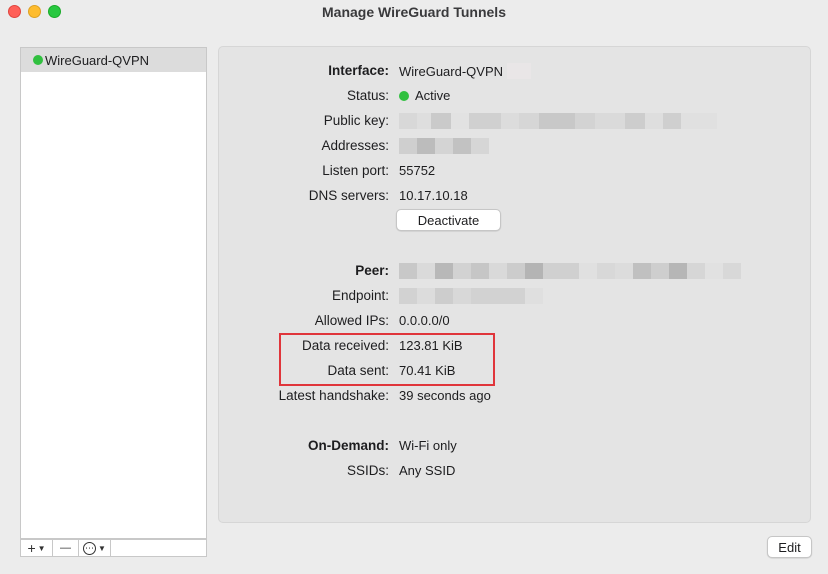 The width and height of the screenshot is (828, 574). I want to click on edit-button: Edit, so click(789, 547).